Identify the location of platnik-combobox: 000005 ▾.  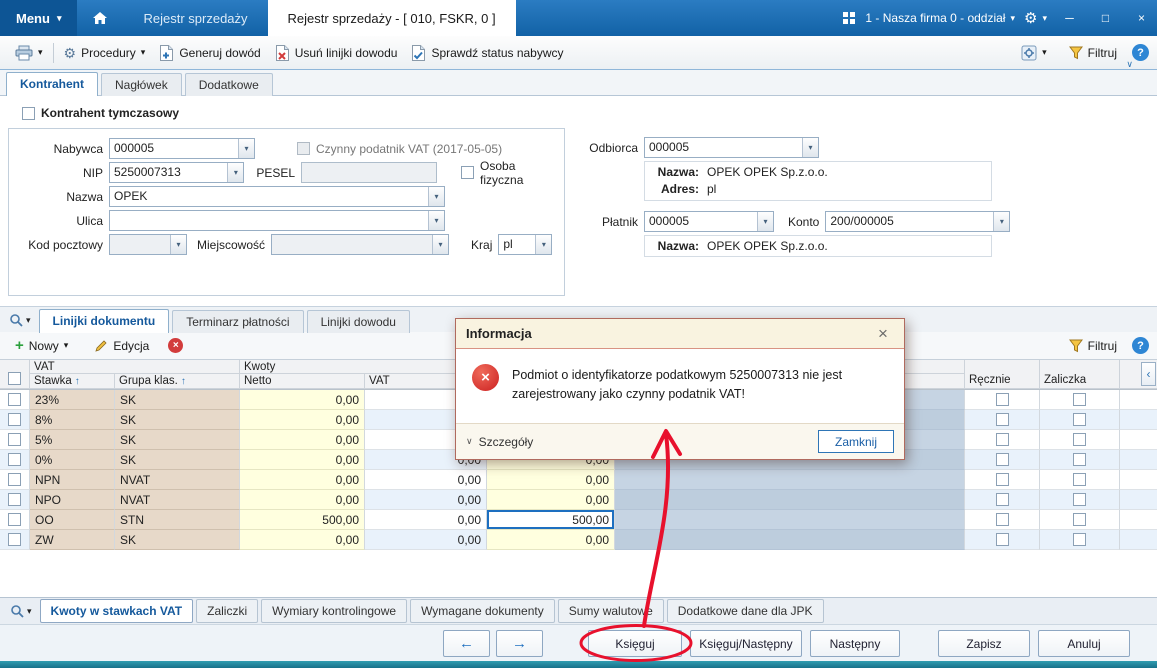
(709, 221).